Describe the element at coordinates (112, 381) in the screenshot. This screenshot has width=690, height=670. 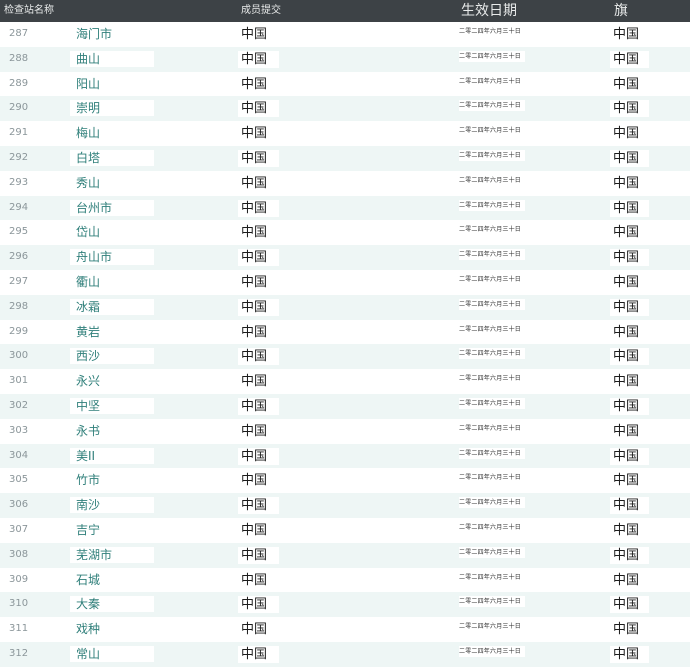
I see `checkpoint-name: 永兴` at that location.